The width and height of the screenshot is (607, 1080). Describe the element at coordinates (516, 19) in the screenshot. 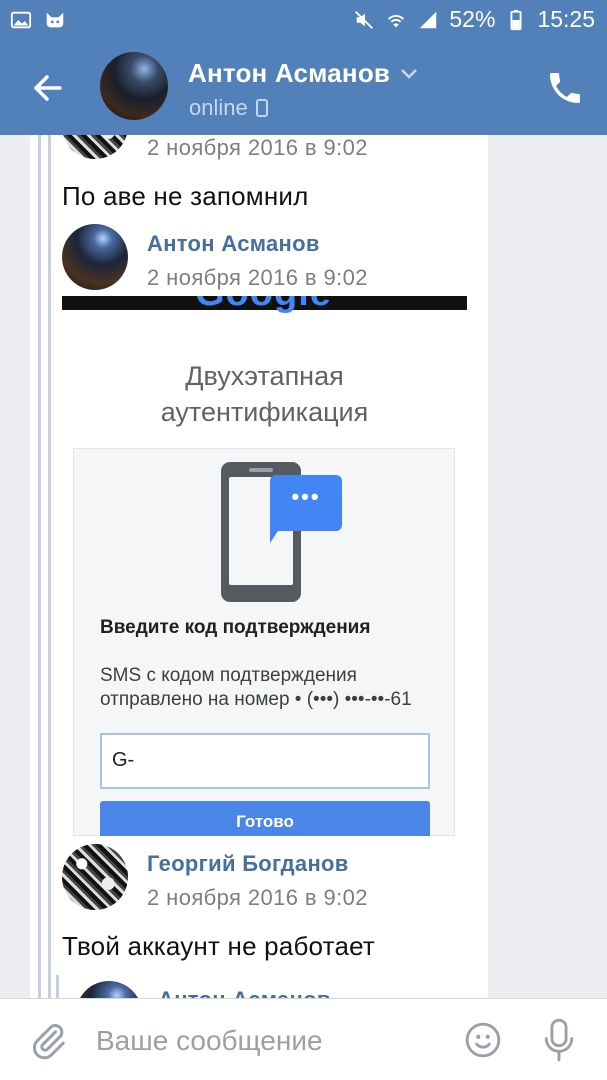

I see `battery-icon` at that location.